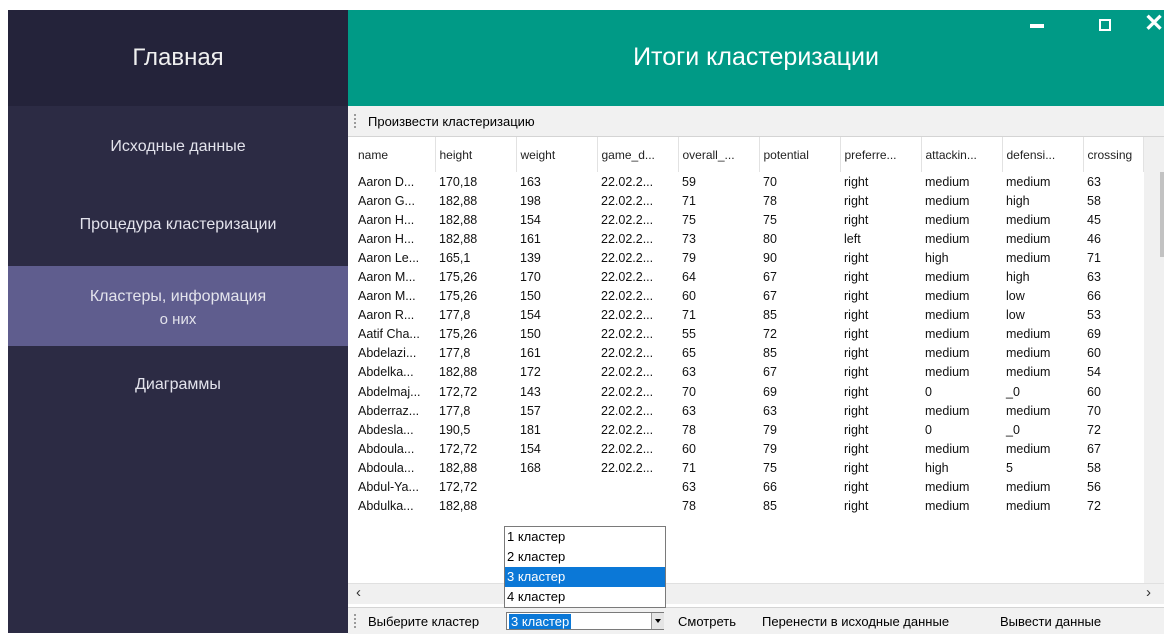 The image size is (1164, 634). Describe the element at coordinates (585, 557) in the screenshot. I see `cluster-option: 2 кластер` at that location.